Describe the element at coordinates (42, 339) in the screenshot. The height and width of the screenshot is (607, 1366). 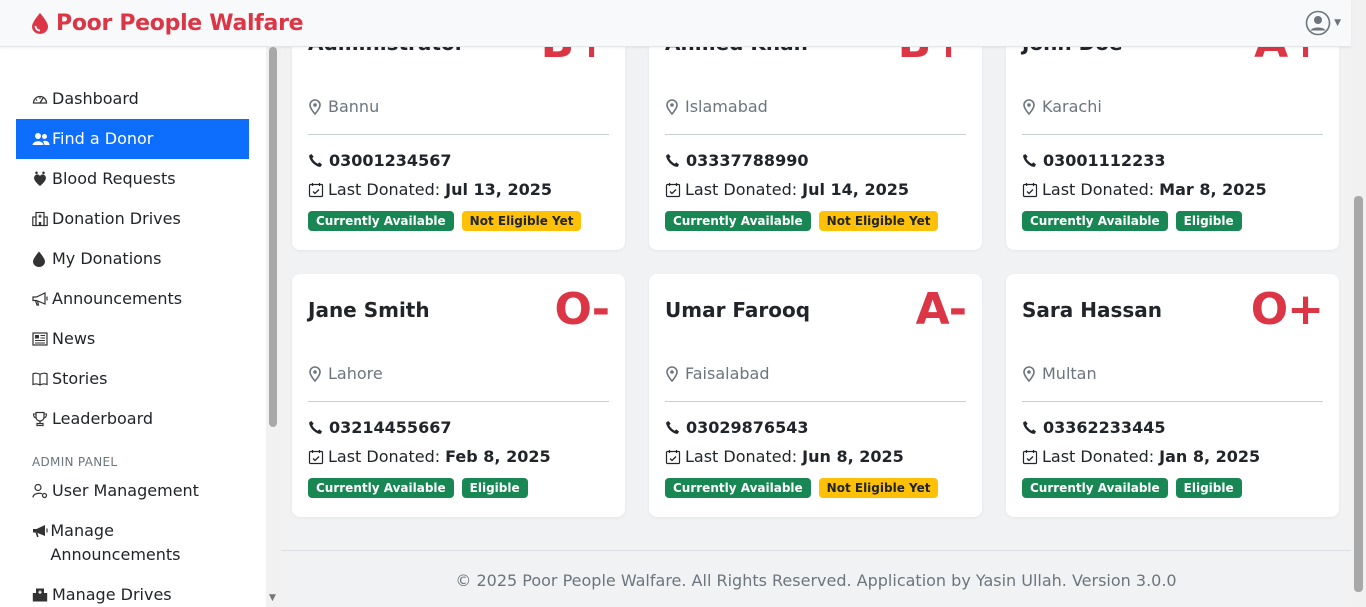
I see `newspaper-icon` at that location.